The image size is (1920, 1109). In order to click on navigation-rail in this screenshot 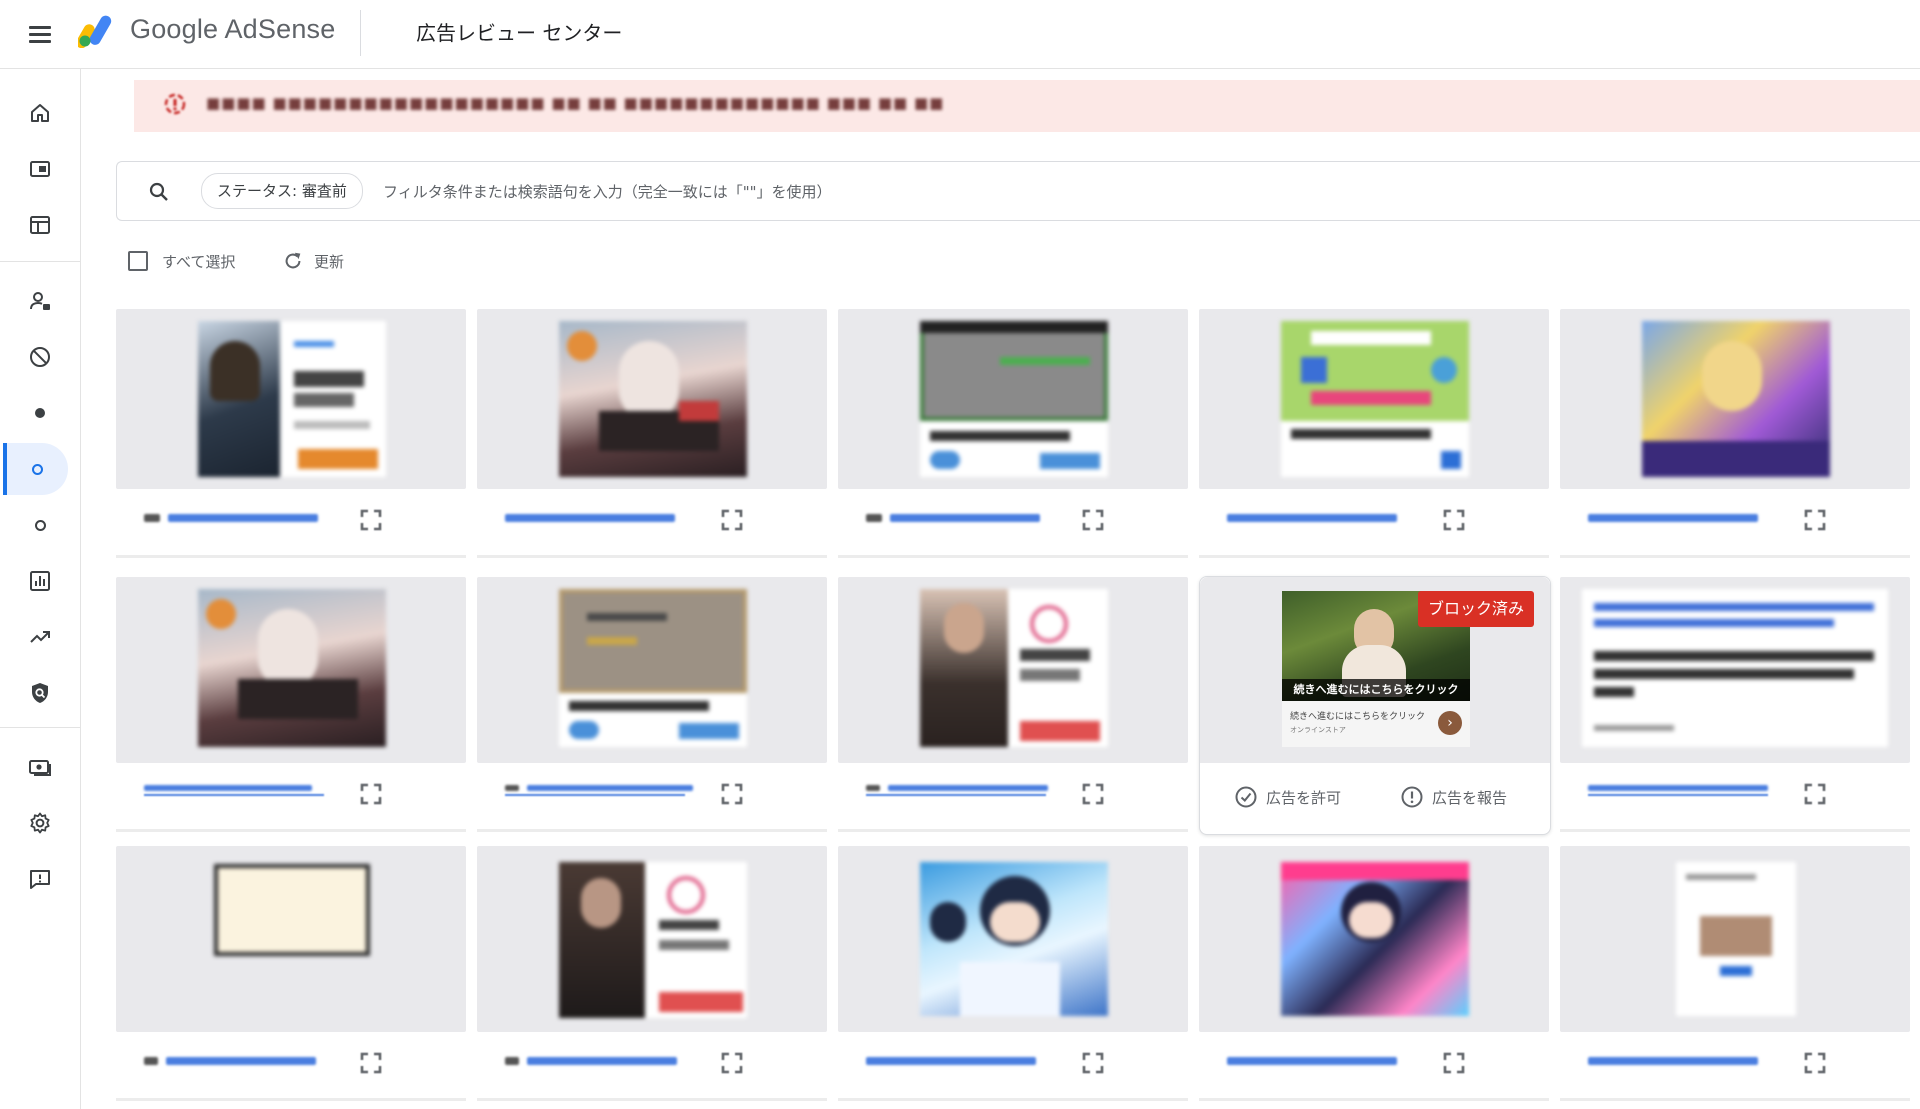, I will do `click(40, 589)`.